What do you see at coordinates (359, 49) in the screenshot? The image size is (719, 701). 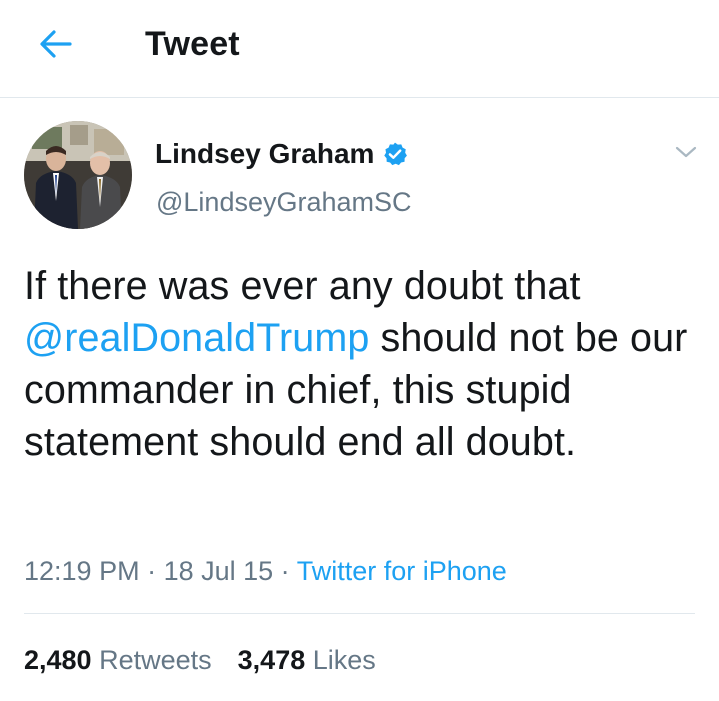 I see `top-app-bar: Tweet` at bounding box center [359, 49].